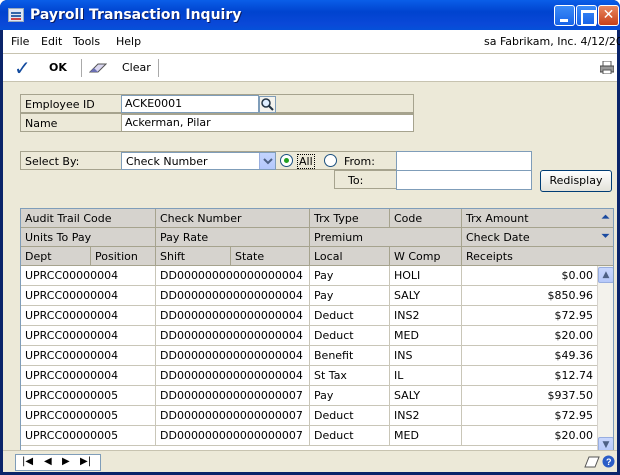 This screenshot has width=620, height=475. I want to click on toolbar-separator, so click(158, 68).